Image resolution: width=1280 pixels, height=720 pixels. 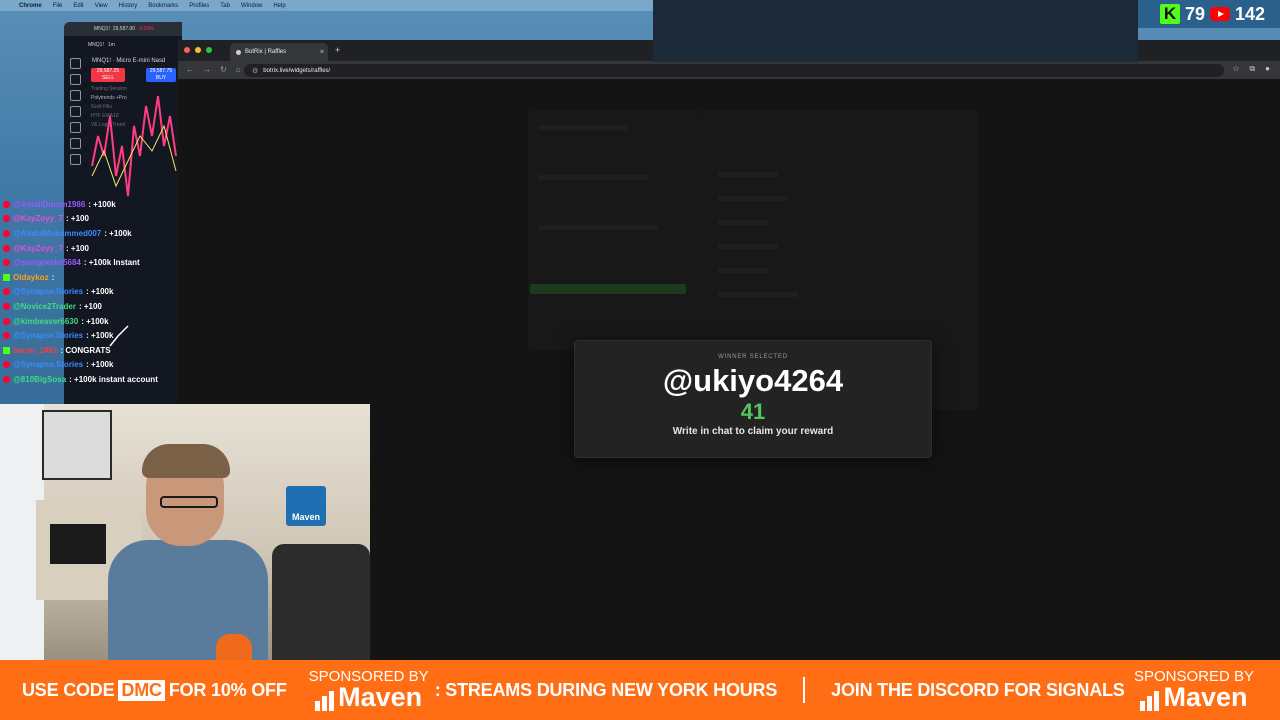 I want to click on winner-name: @ukiyo4264, so click(x=753, y=380).